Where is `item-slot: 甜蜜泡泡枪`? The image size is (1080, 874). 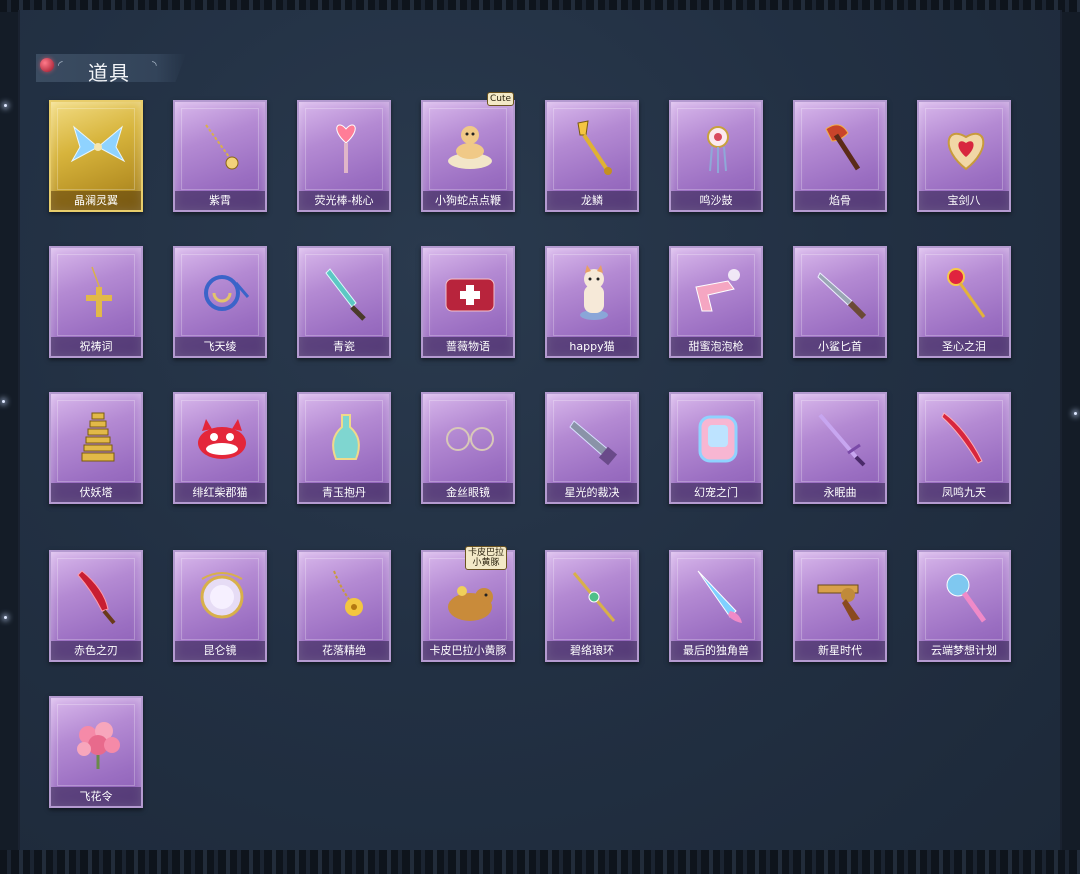
item-slot: 甜蜜泡泡枪 is located at coordinates (716, 302).